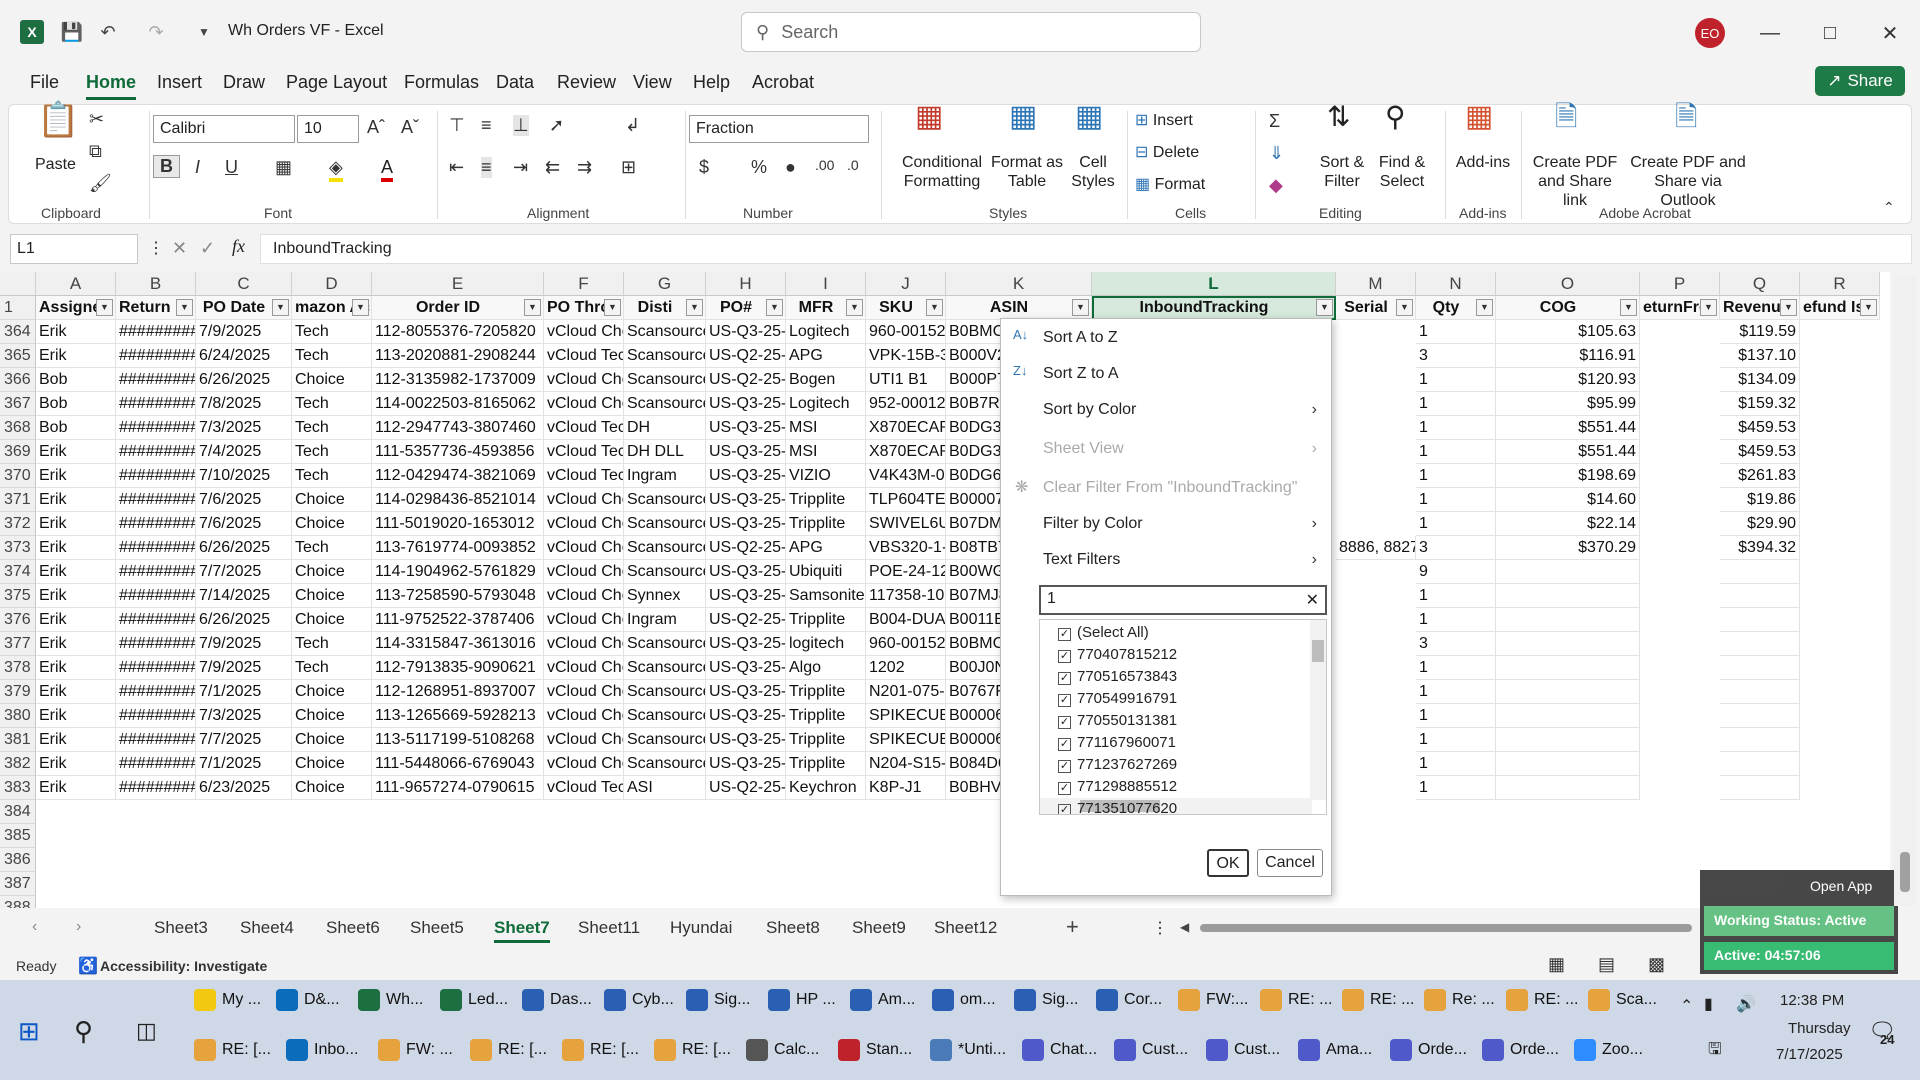 This screenshot has height=1080, width=1920. I want to click on bold-icon: B, so click(166, 166).